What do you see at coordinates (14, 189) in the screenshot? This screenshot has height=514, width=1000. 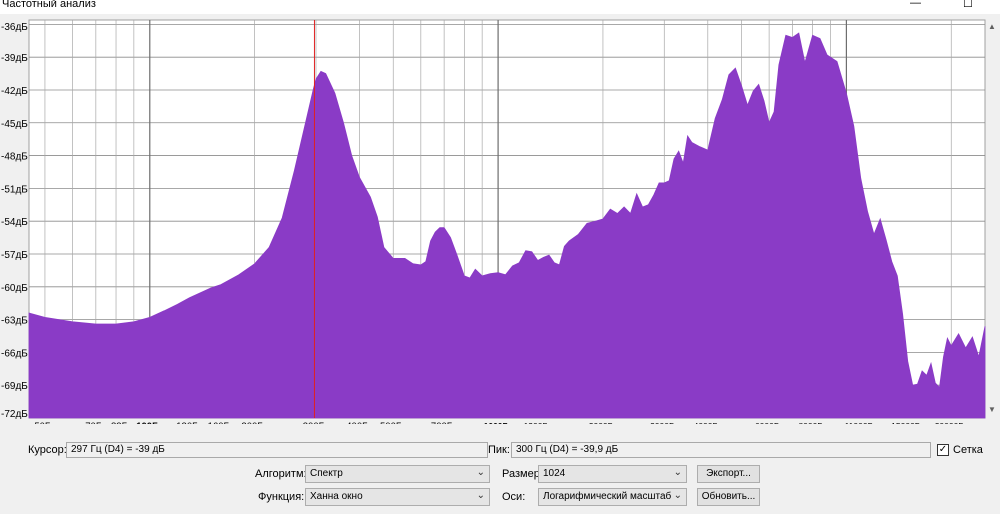 I see `y-tick-label: -51дБ` at bounding box center [14, 189].